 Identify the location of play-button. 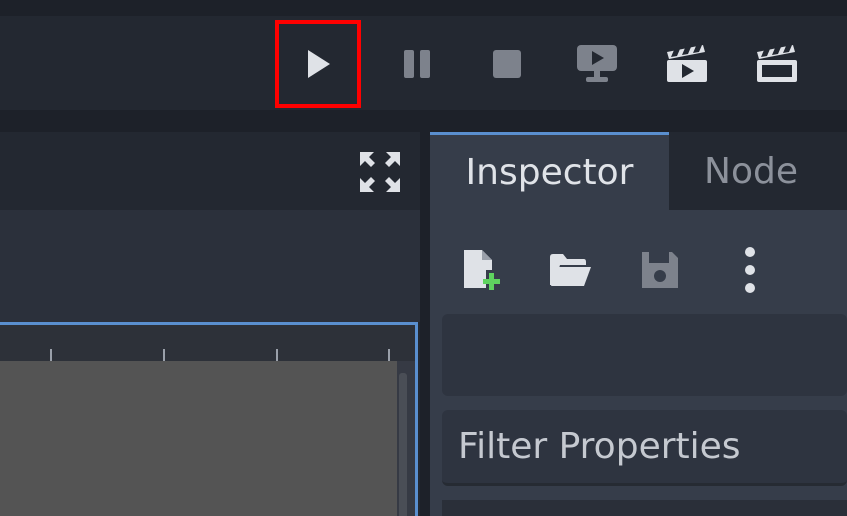
(318, 64).